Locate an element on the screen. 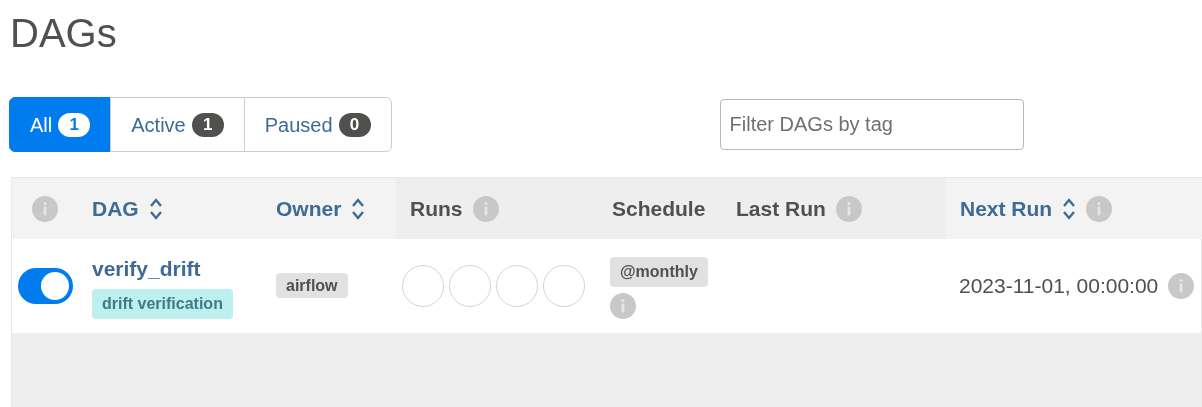  tag-filter-field: Filter DAGs by tag is located at coordinates (871, 124).